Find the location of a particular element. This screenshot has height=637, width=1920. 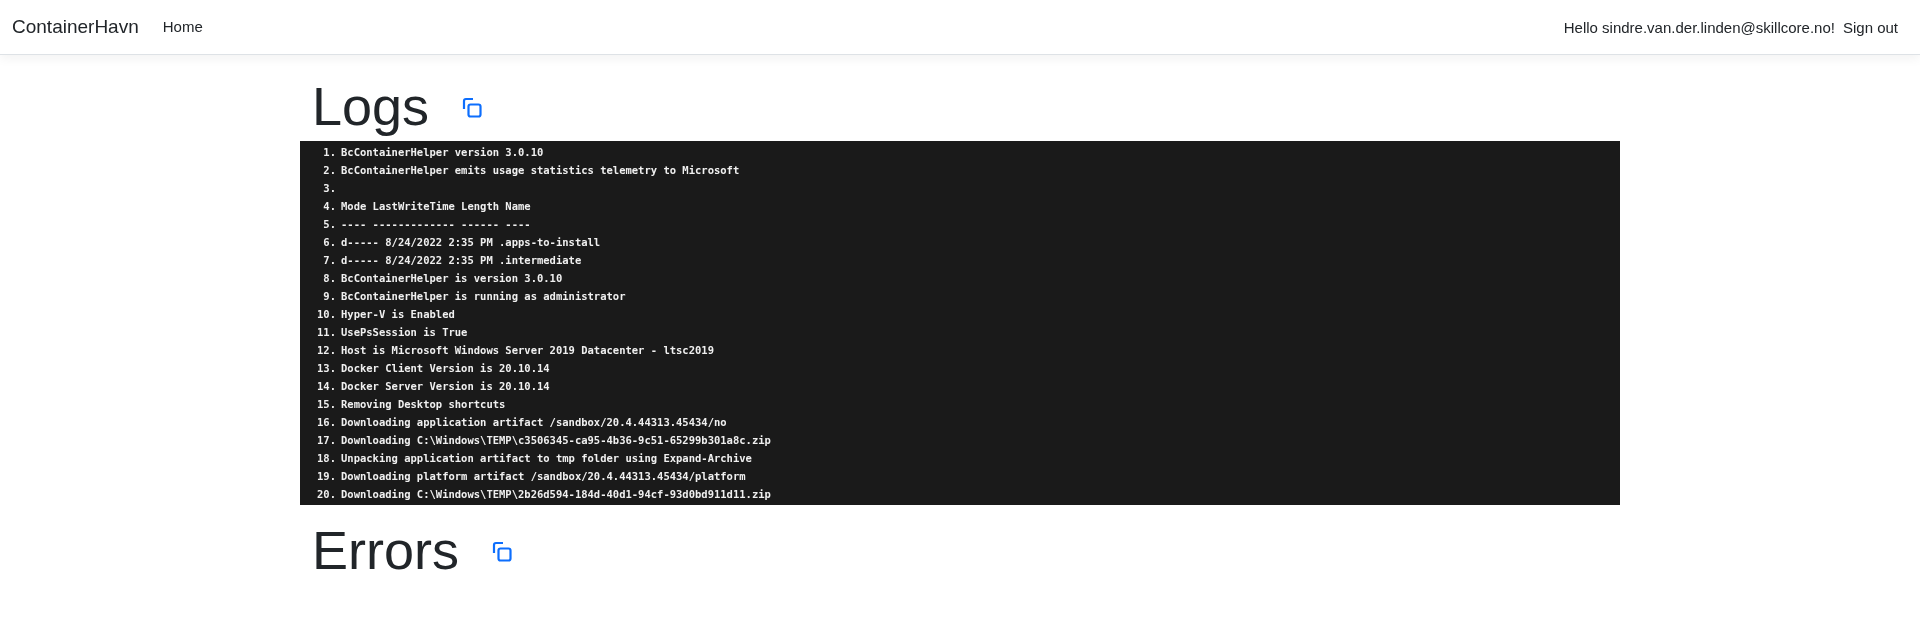

log-line: Downloading platform artifact /sandbox/20.4.44313.45434/platform is located at coordinates (543, 476).